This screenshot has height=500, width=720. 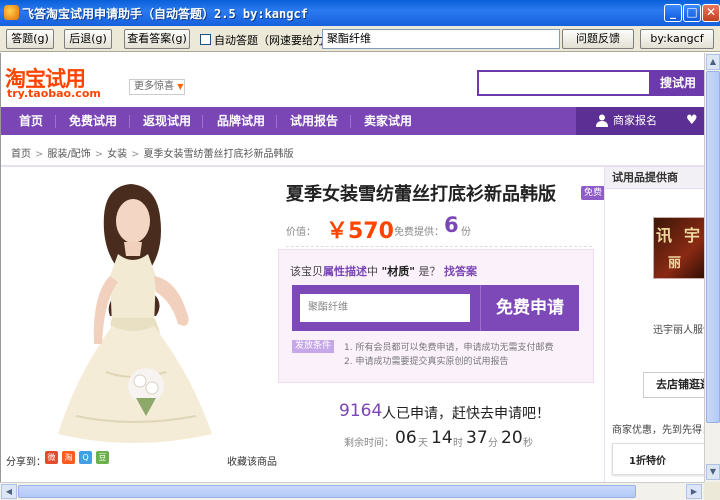 I want to click on breadcrumb: 首页 > 服装/配饰 > 女装 > 夏季女装雪纺蕾丝打底衫新品韩版, so click(x=152, y=152).